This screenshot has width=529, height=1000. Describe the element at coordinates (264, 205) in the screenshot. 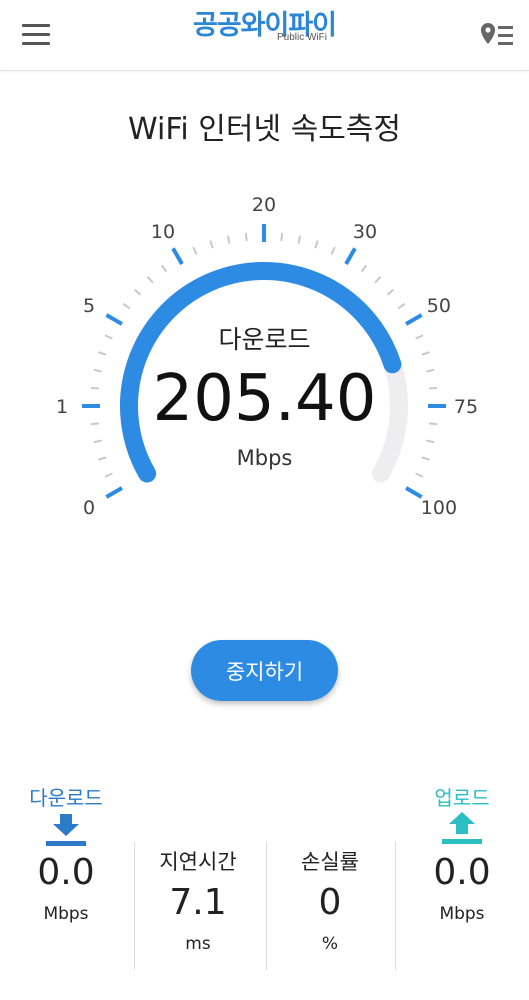

I see `gauge-tick-label: 20` at that location.